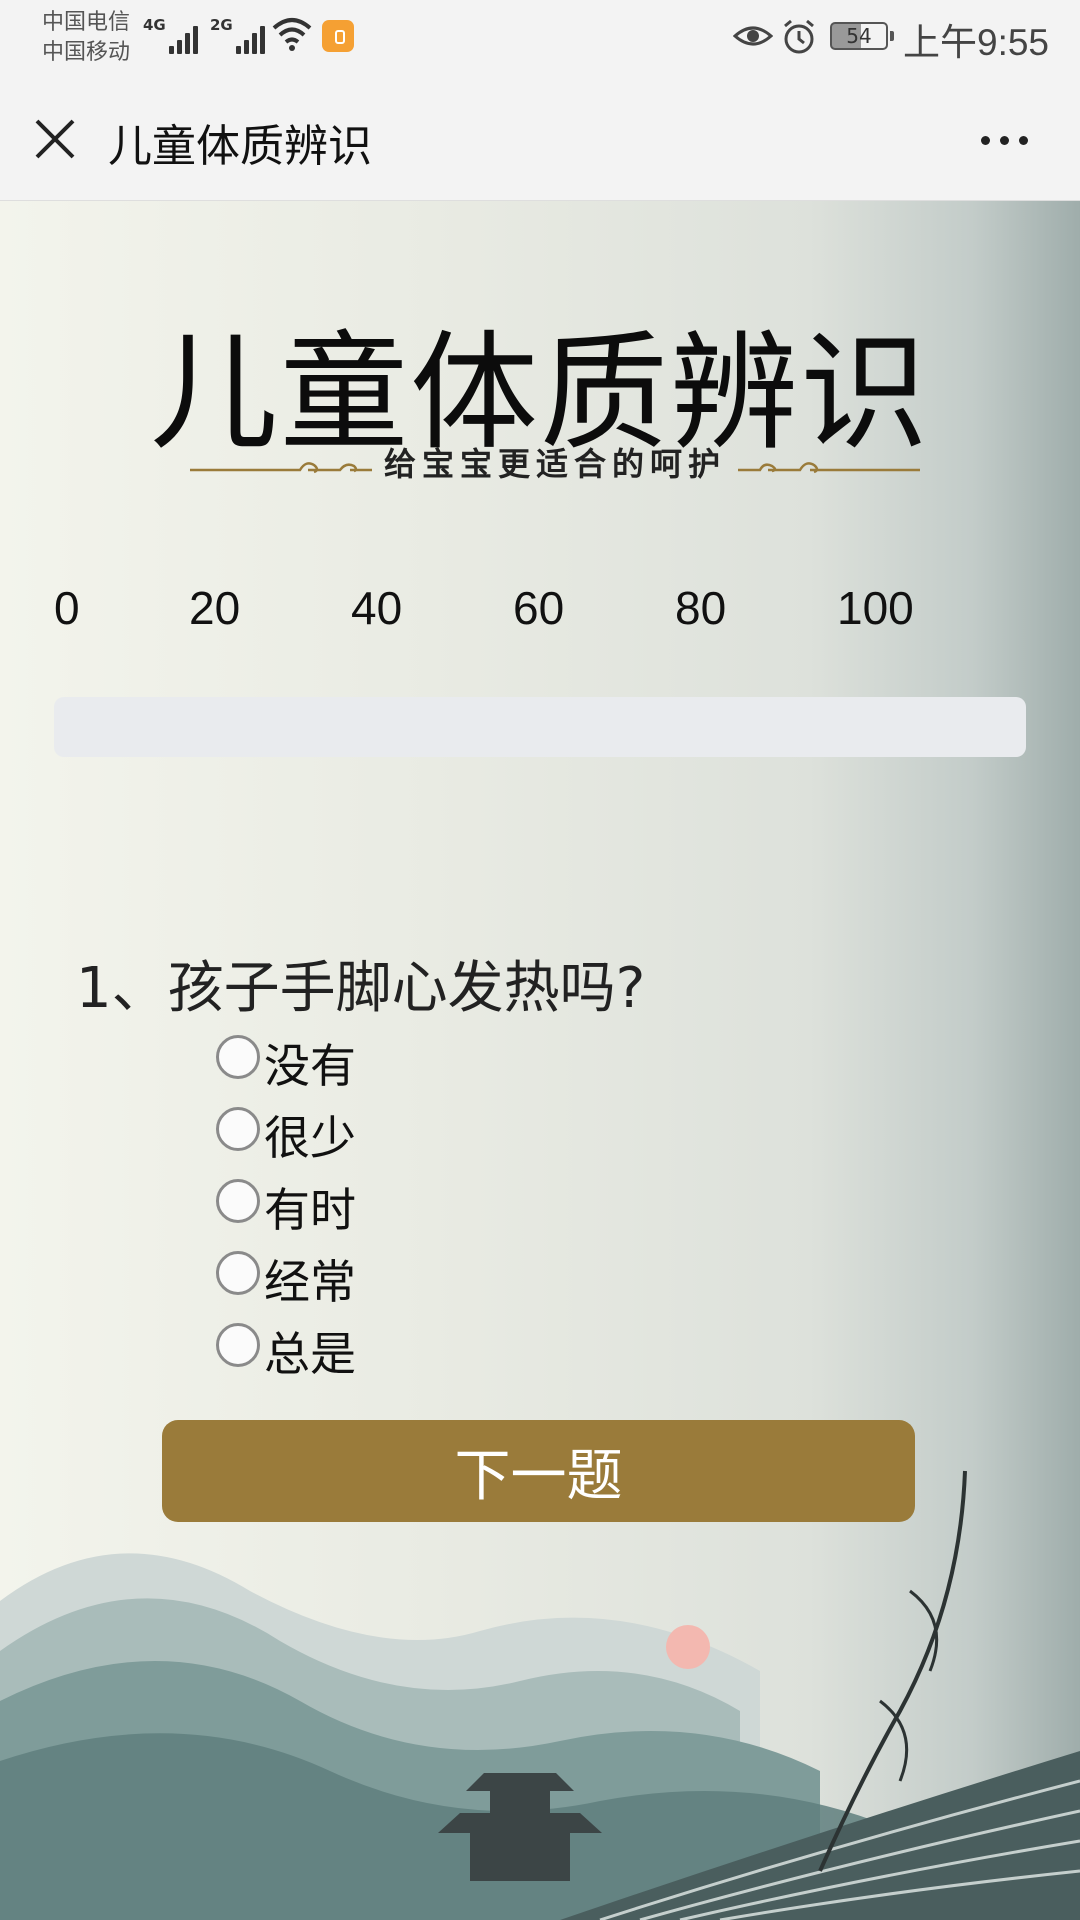  I want to click on scale-label: 80, so click(701, 608).